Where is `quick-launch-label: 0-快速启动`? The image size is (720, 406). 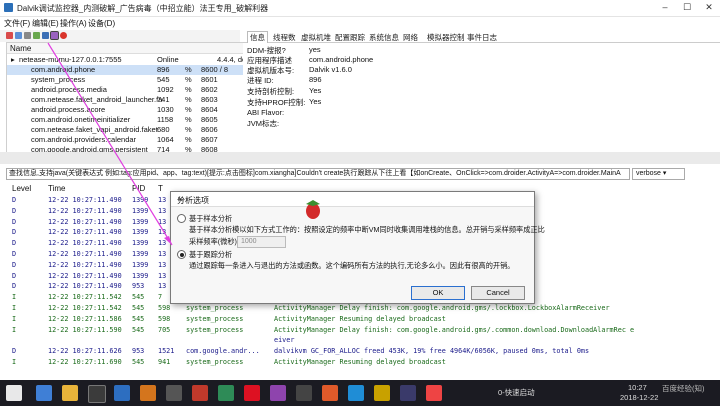 quick-launch-label: 0-快速启动 is located at coordinates (516, 392).